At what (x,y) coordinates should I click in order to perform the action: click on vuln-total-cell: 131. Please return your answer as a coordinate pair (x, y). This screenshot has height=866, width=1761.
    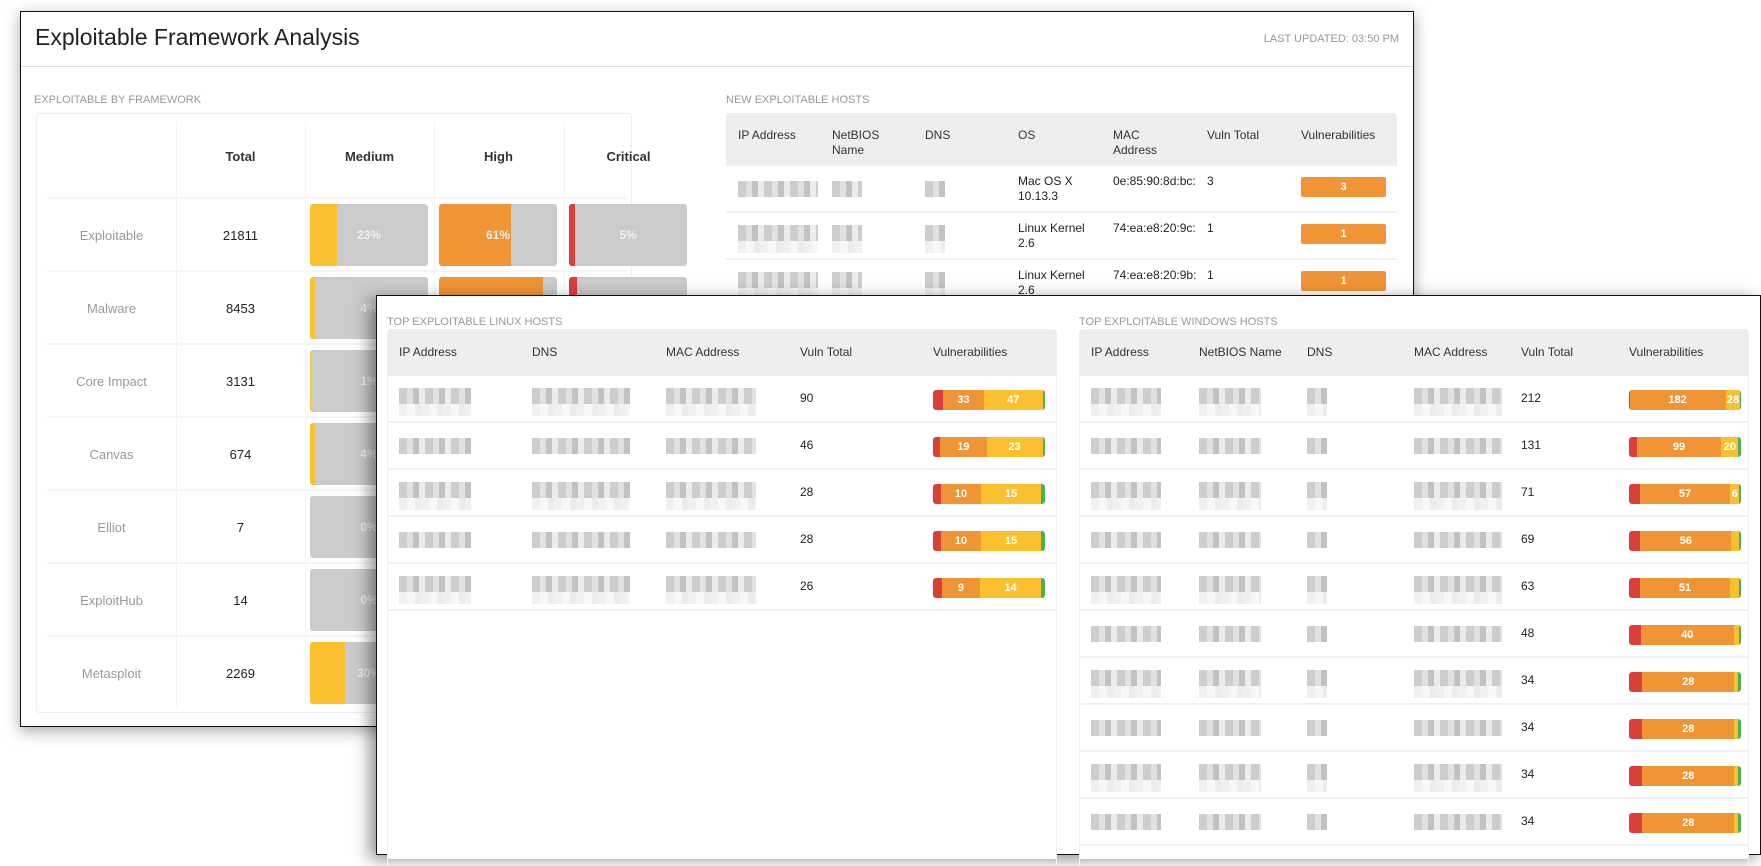
    Looking at the image, I should click on (1531, 445).